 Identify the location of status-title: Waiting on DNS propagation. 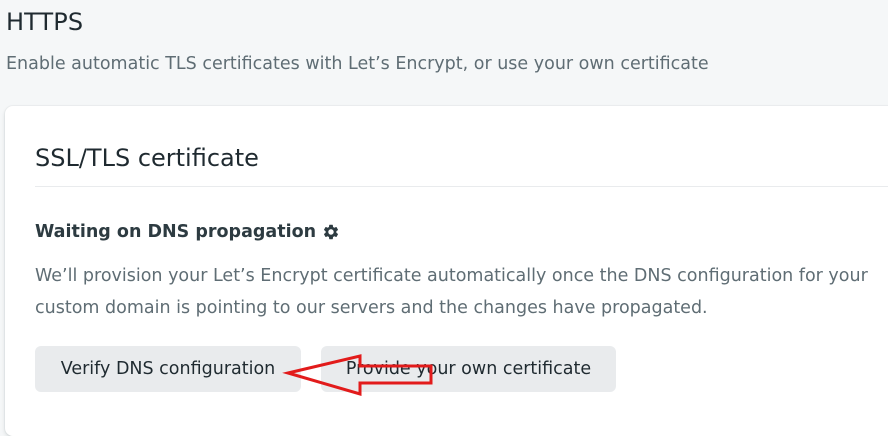
(176, 232).